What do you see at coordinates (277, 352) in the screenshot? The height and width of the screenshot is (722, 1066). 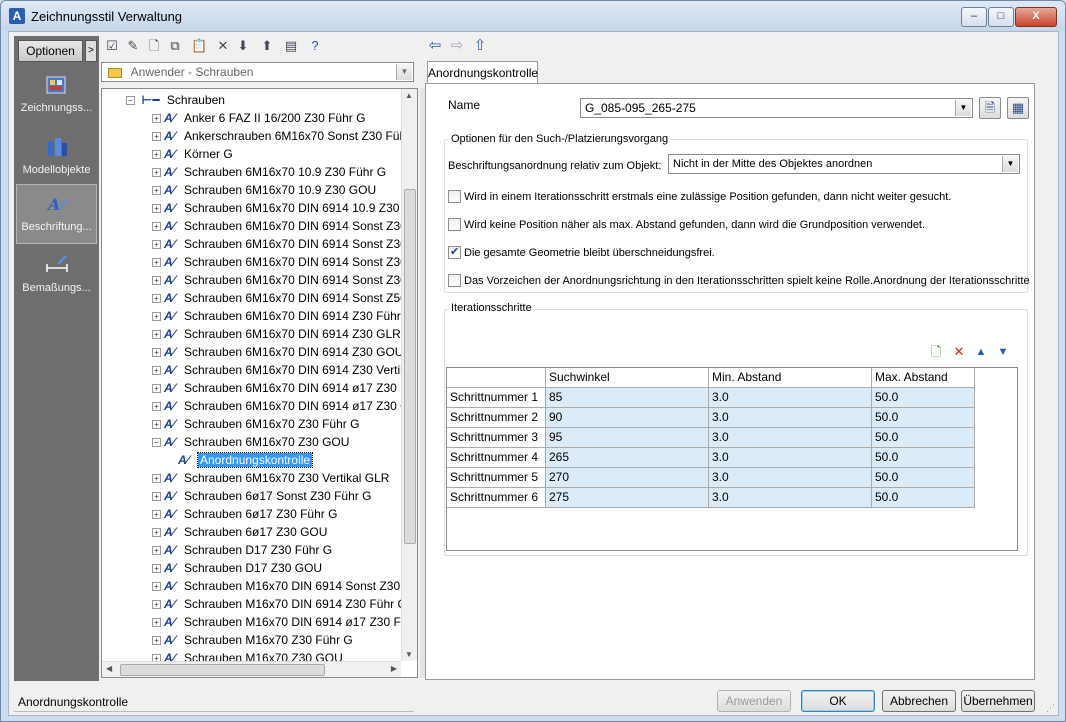 I see `tree-item: + A⁄ Schrauben 6M16x70 DIN 6914 Z30 GOU` at bounding box center [277, 352].